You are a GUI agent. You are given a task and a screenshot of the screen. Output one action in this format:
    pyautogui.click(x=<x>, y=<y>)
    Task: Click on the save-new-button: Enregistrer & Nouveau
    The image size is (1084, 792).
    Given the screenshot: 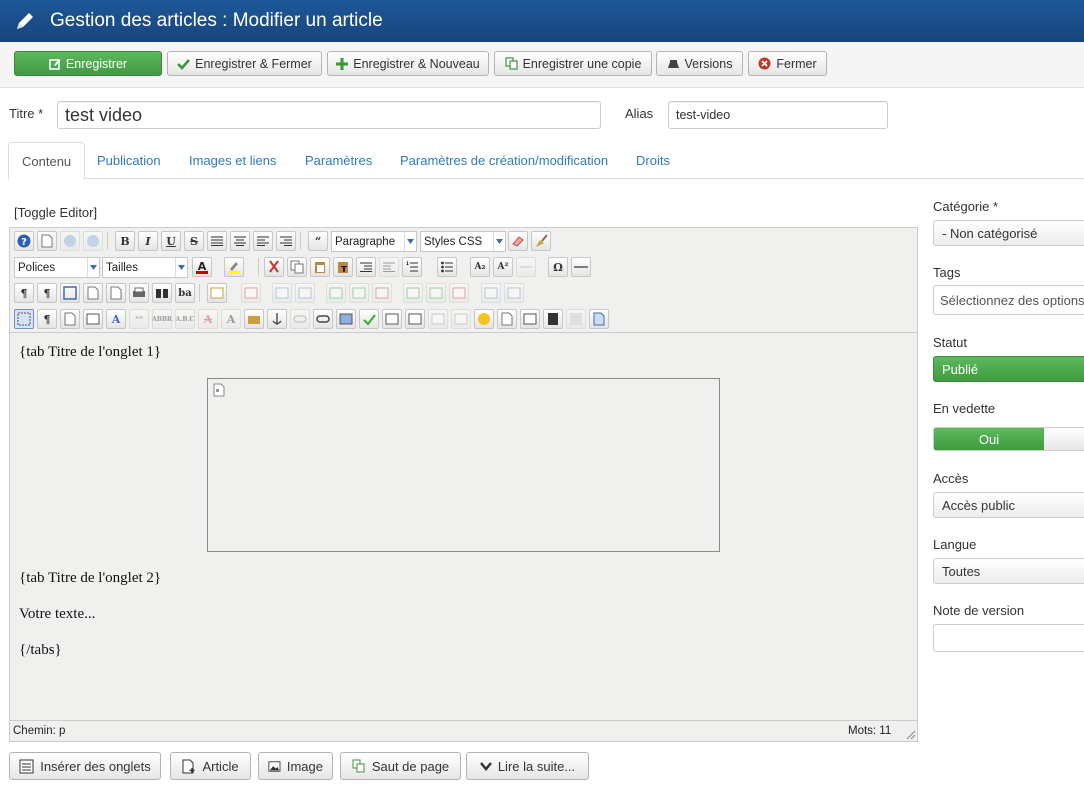 What is the action you would take?
    pyautogui.click(x=408, y=63)
    